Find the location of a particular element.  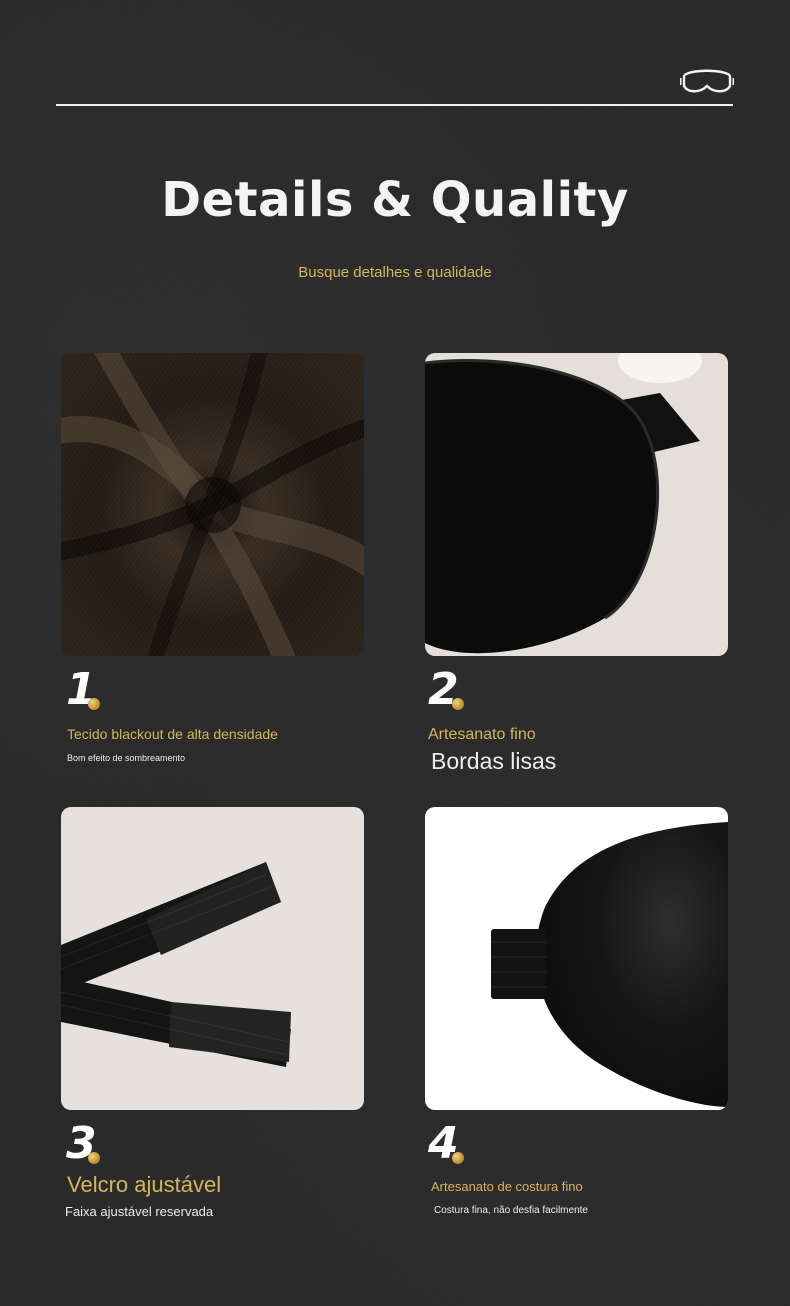

item-title-4: Artesanato de costura fino is located at coordinates (507, 1186).